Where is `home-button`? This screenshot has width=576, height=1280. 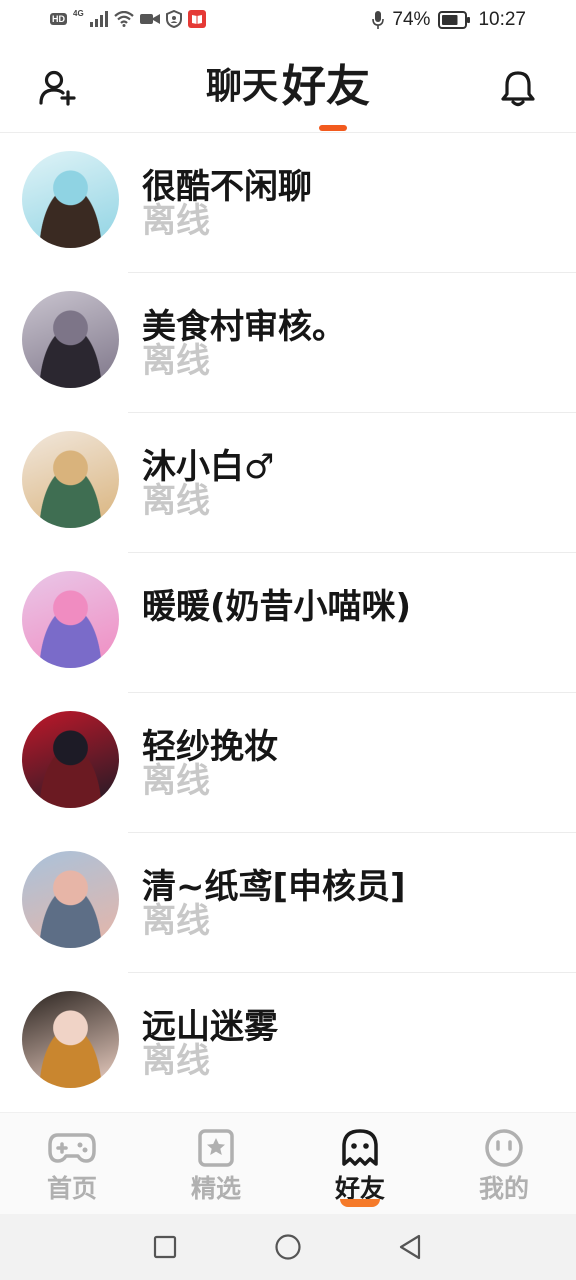 home-button is located at coordinates (288, 1247).